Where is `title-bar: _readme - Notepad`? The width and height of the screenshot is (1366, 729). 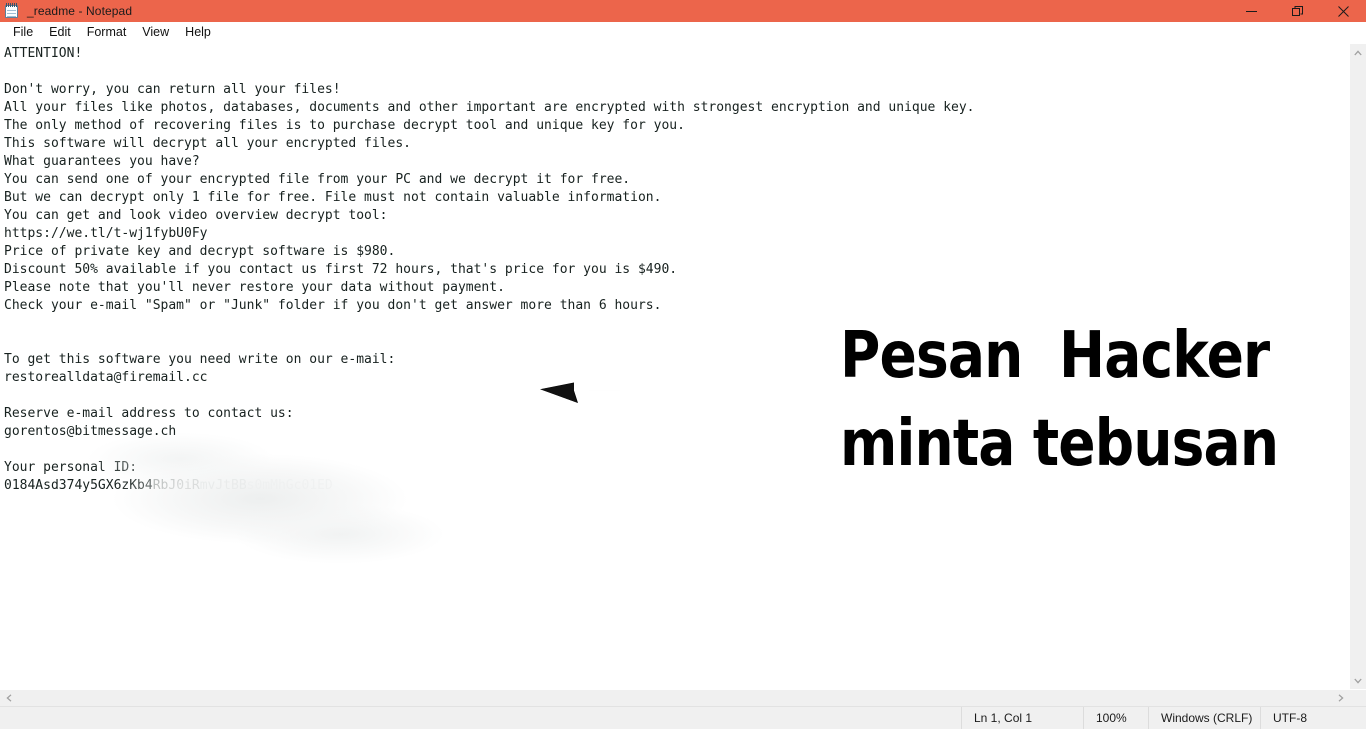 title-bar: _readme - Notepad is located at coordinates (683, 11).